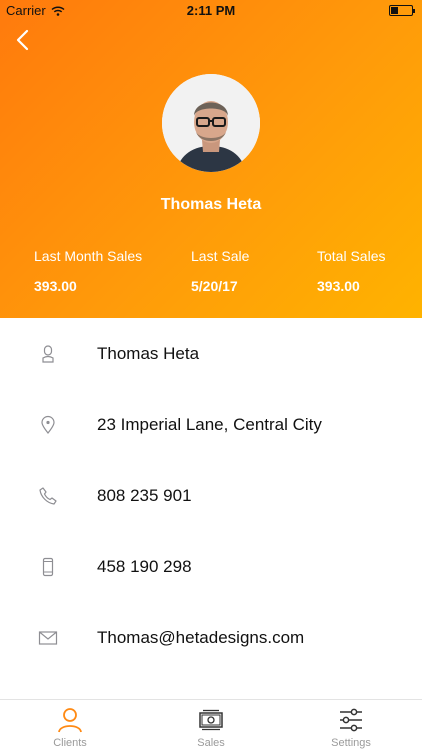  I want to click on sliders-icon, so click(351, 720).